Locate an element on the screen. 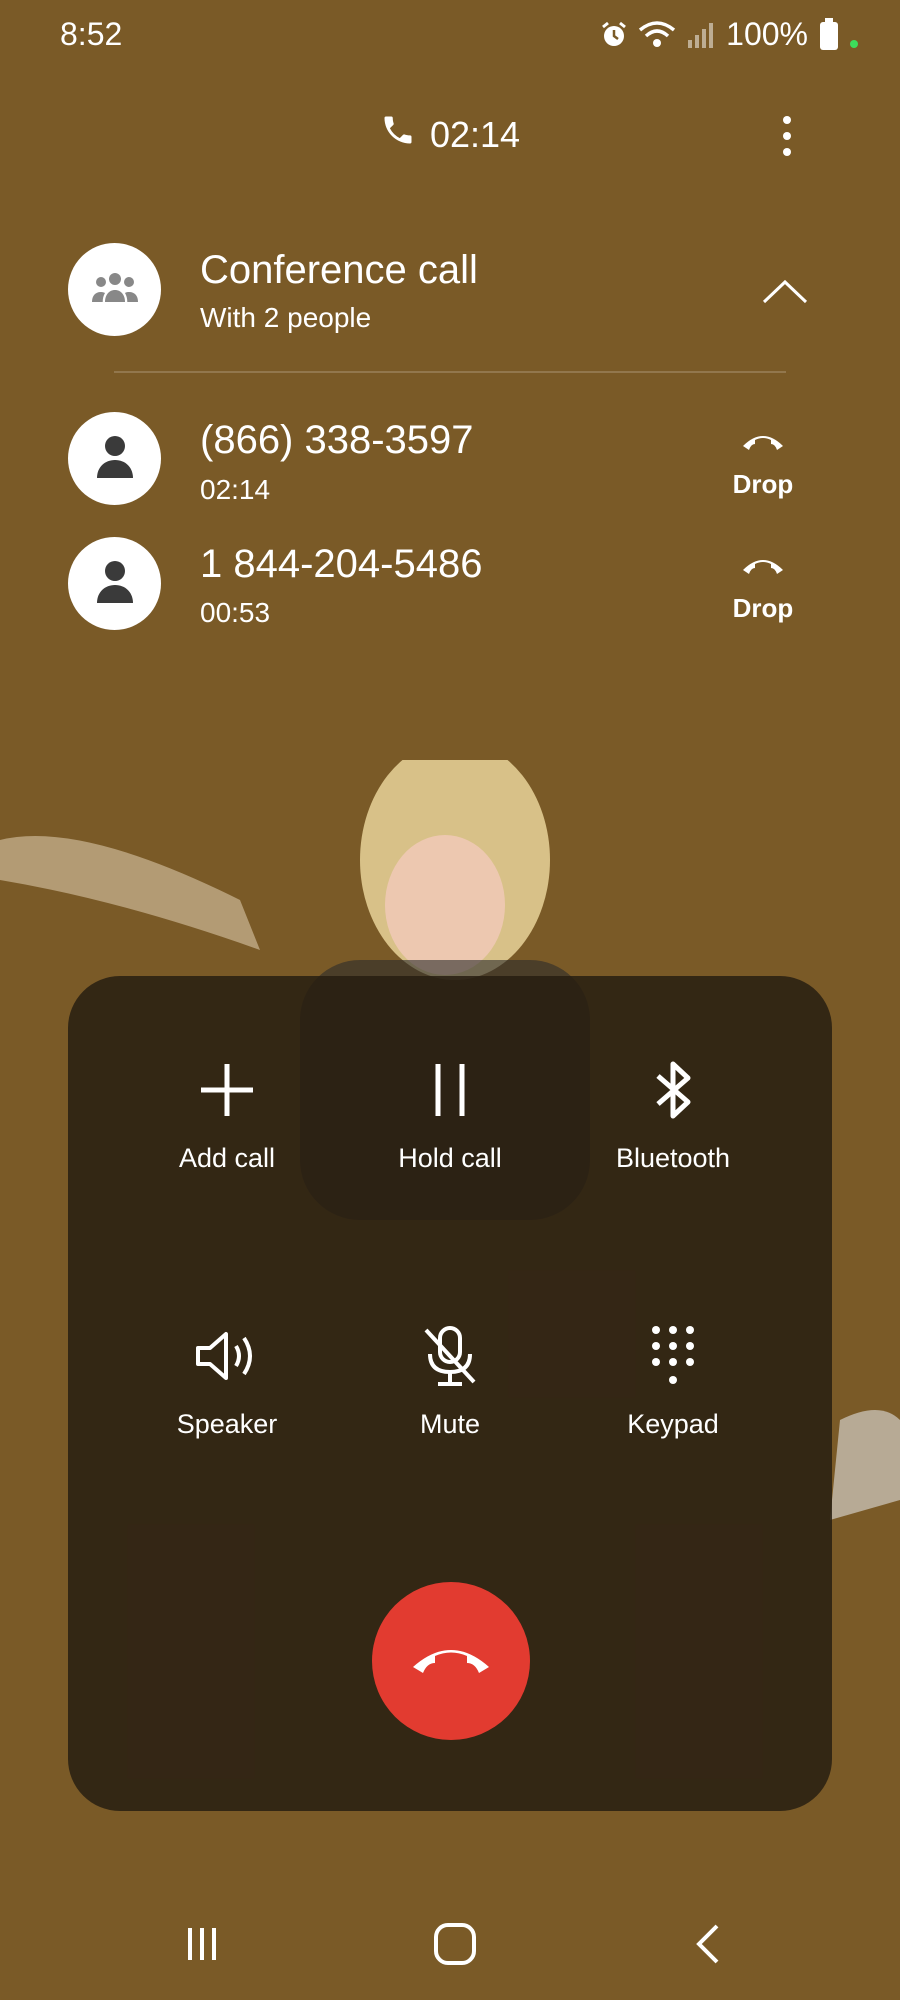  speaker-label: Speaker is located at coordinates (227, 1424).